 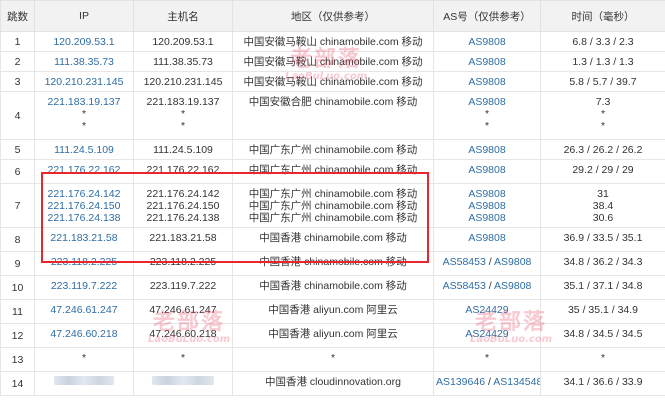 I want to click on hostname-cell: *, so click(x=183, y=359).